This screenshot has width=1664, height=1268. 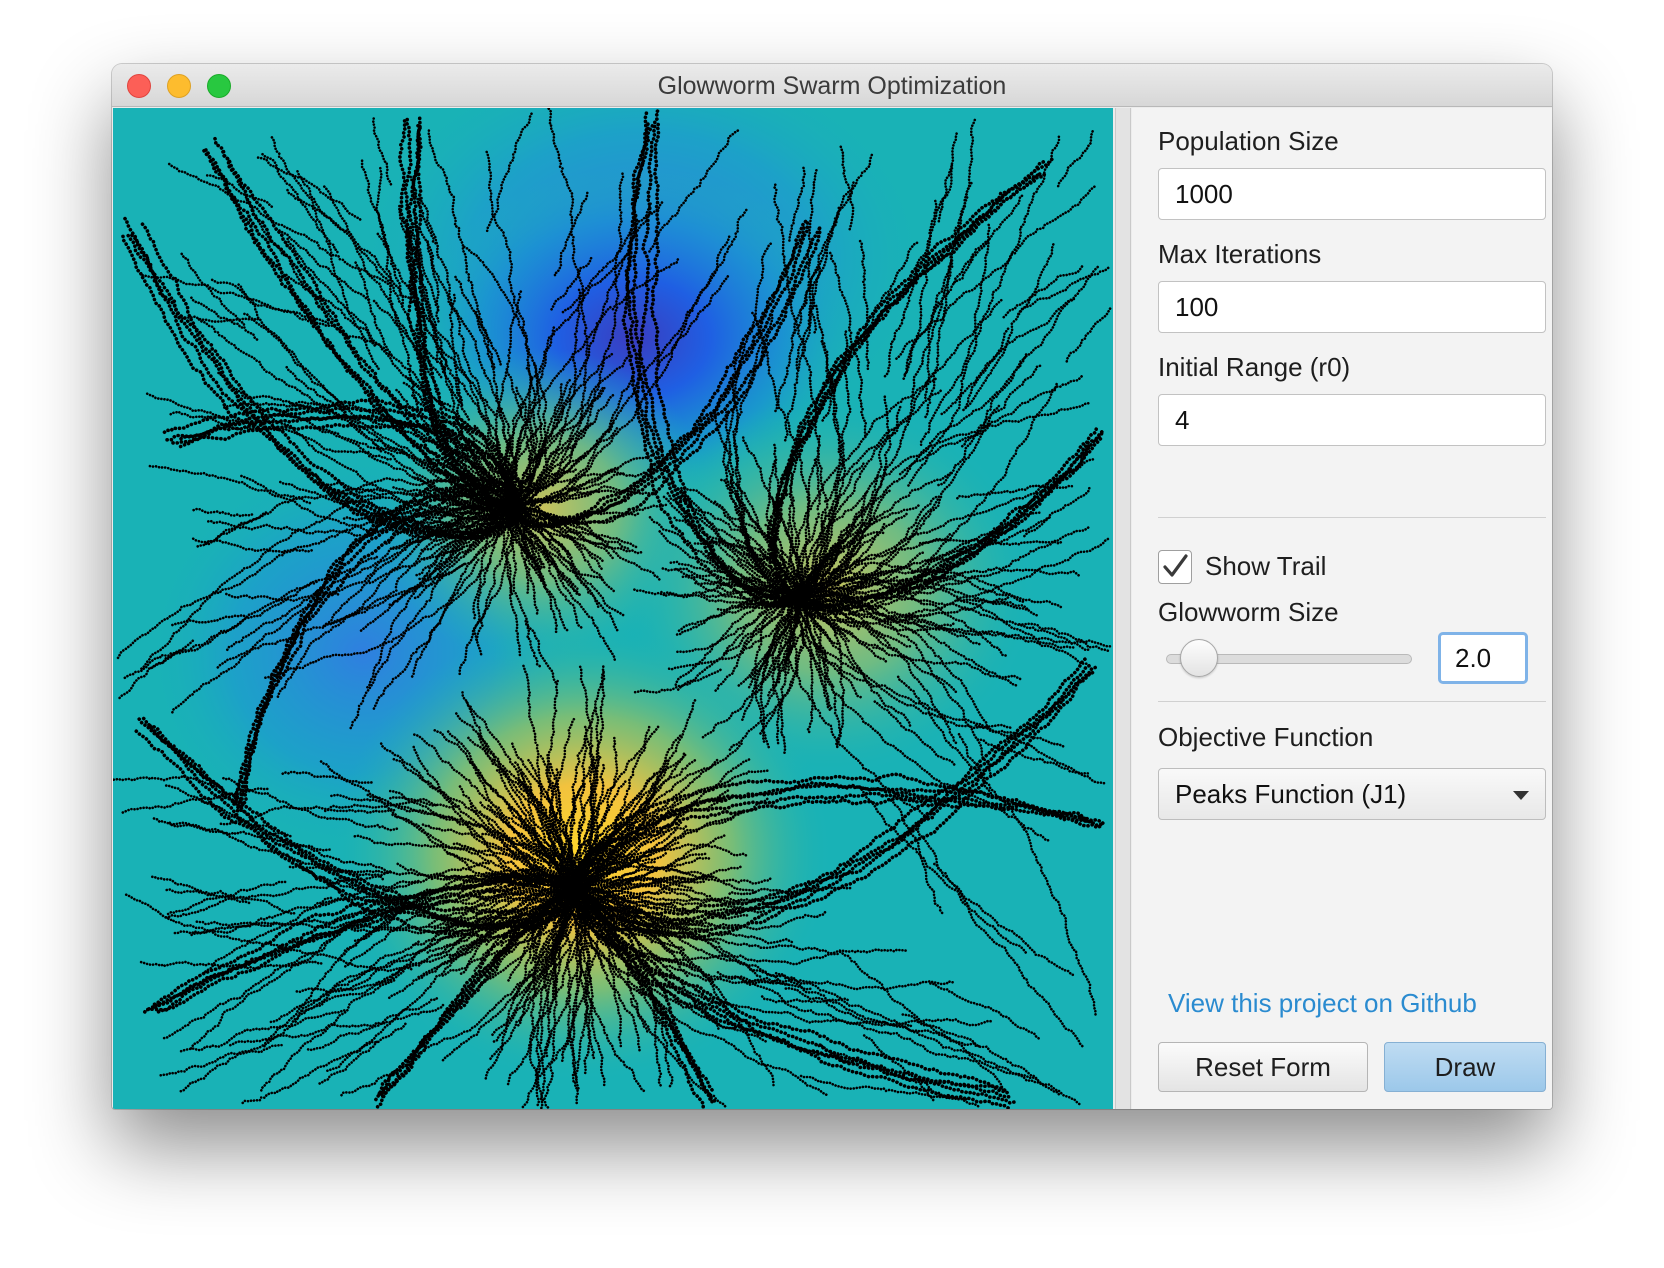 I want to click on objective-function-value: Peaks Function (J1), so click(x=1291, y=794).